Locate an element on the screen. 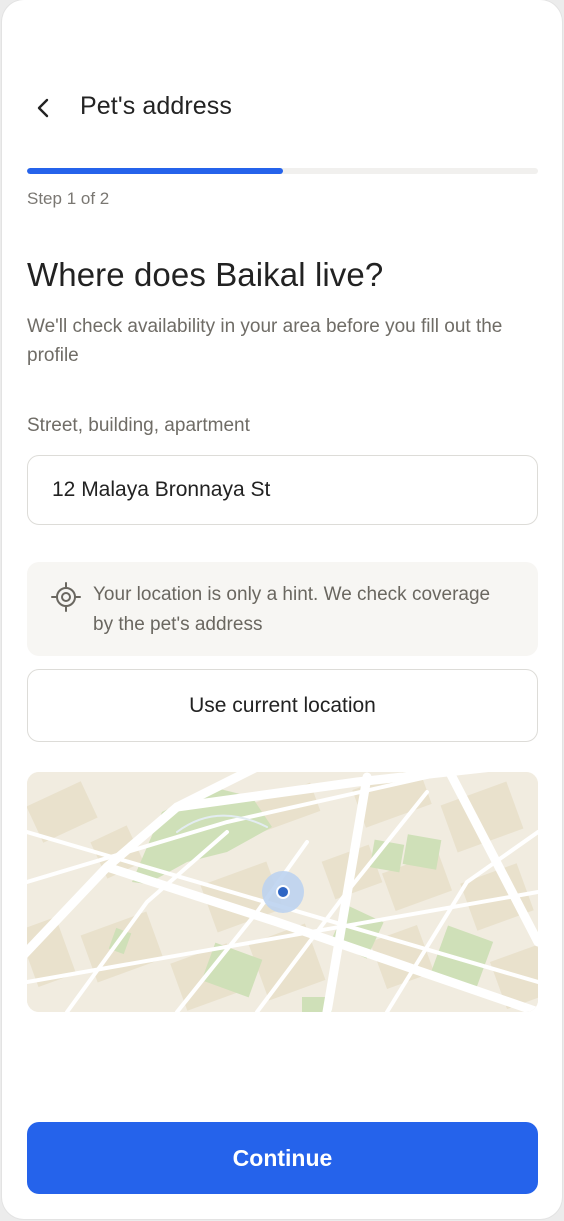 This screenshot has height=1221, width=564. question-heading: Where does Baikal live? is located at coordinates (205, 274).